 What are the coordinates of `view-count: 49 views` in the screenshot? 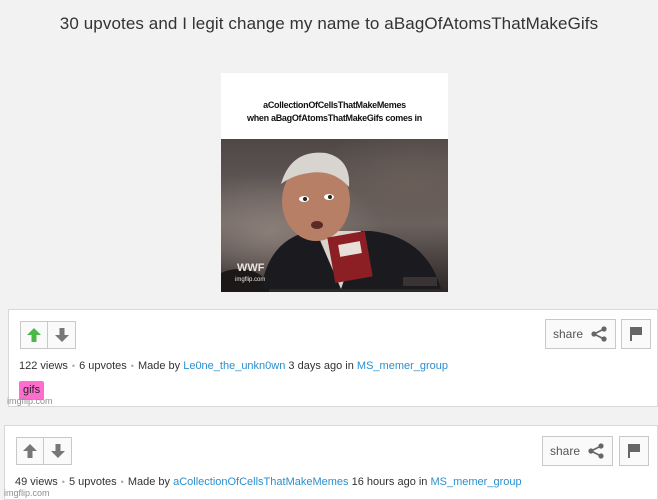 It's located at (36, 482).